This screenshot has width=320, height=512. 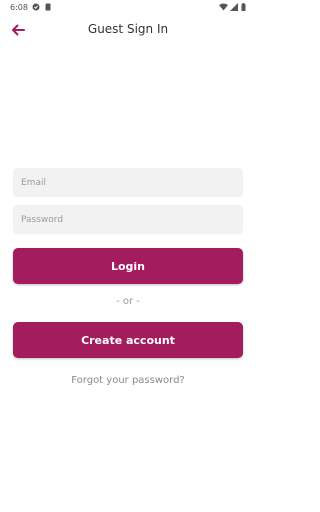 I want to click on password-field, so click(x=128, y=219).